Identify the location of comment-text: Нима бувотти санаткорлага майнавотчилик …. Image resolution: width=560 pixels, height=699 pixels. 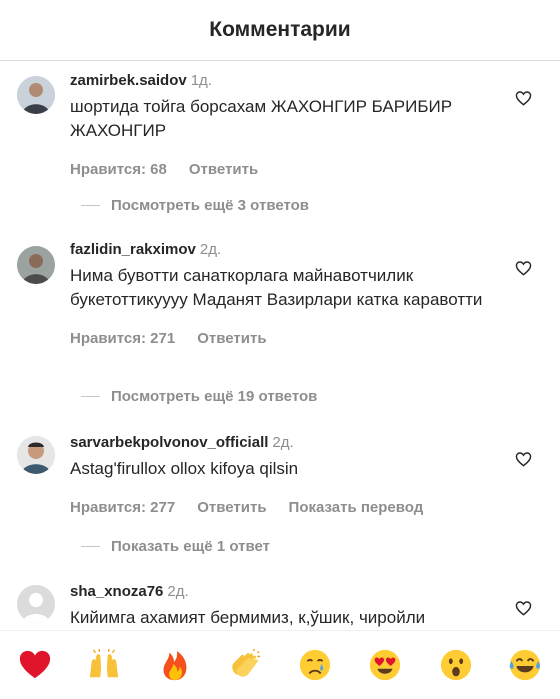
(276, 287).